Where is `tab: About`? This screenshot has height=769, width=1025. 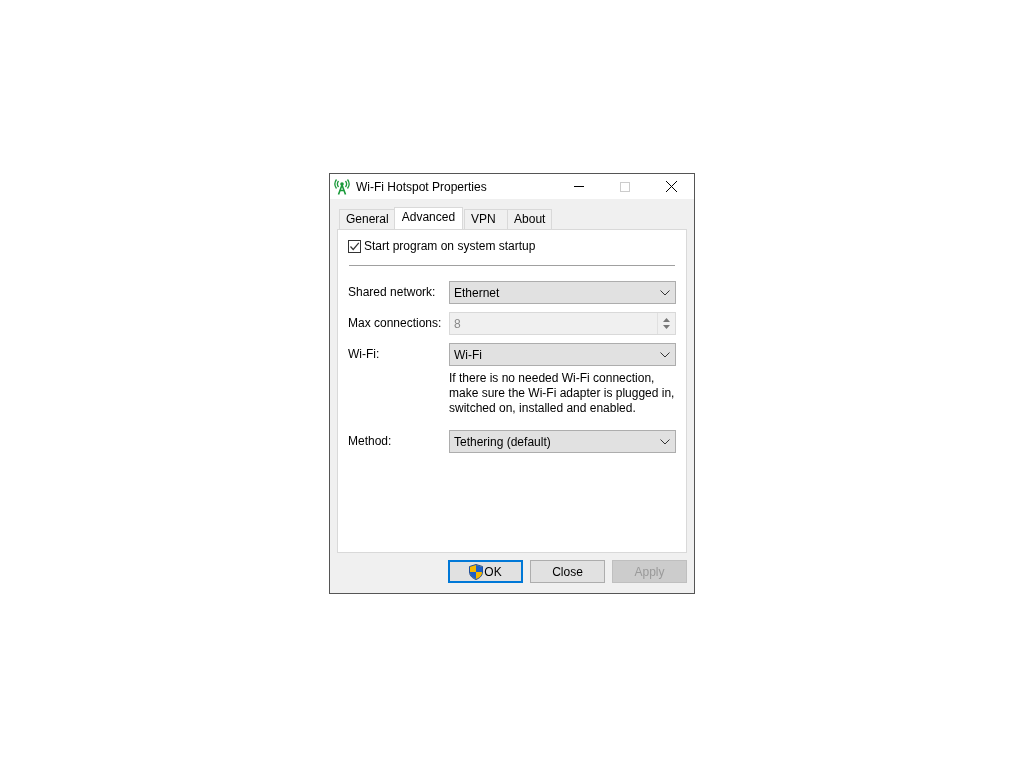 tab: About is located at coordinates (530, 219).